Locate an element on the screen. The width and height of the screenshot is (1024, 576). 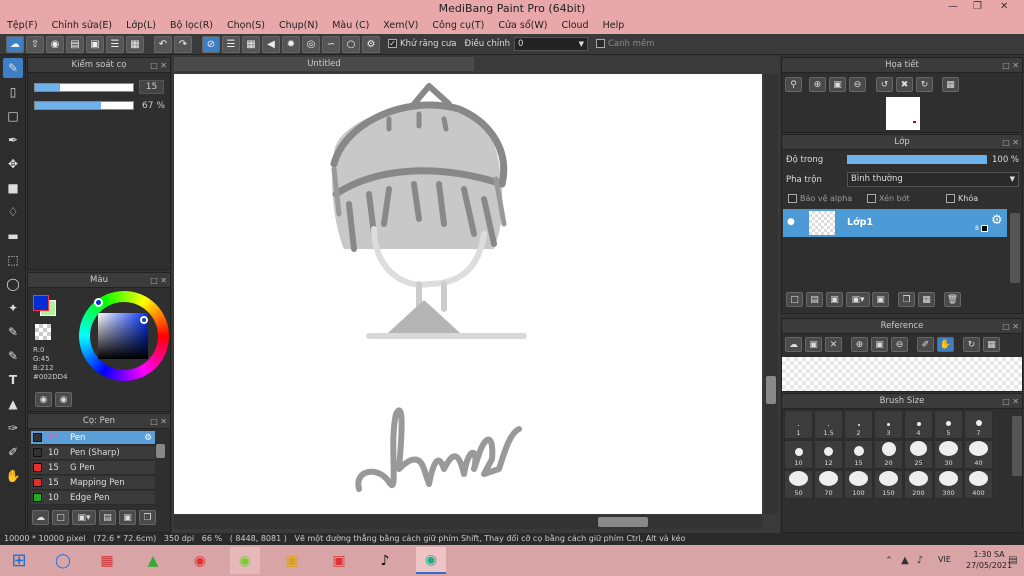
brush-size-cell: 25 is located at coordinates (918, 454).